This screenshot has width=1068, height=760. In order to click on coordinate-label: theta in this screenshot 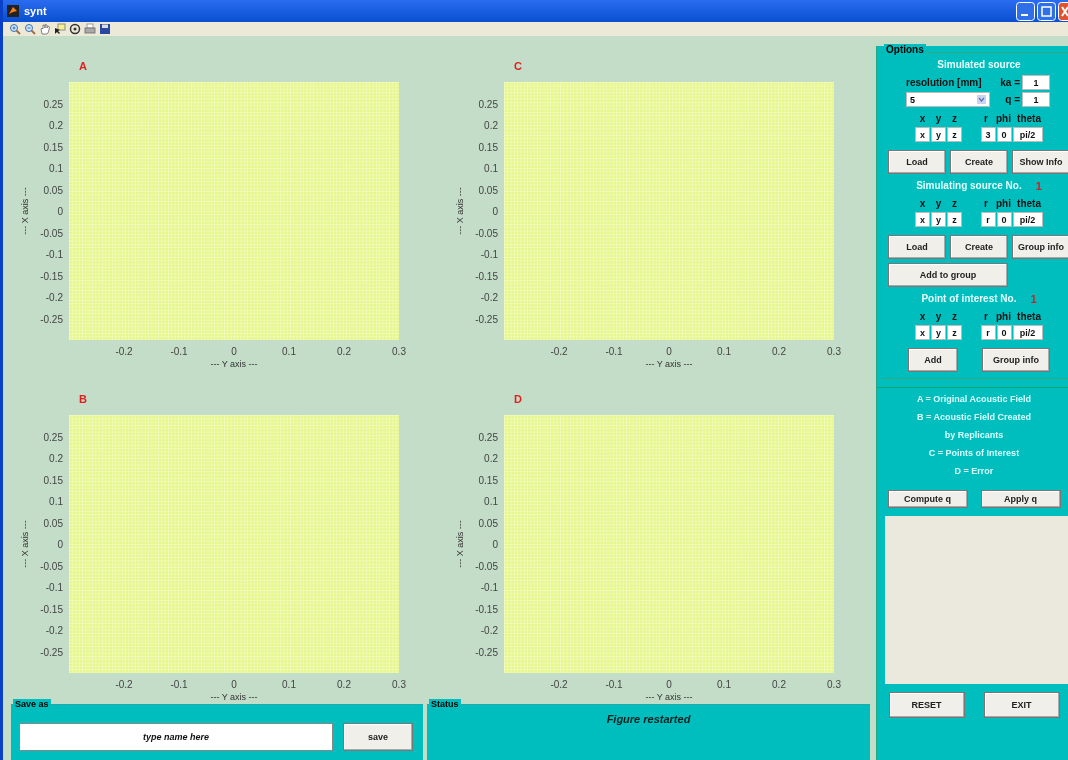, I will do `click(1029, 203)`.